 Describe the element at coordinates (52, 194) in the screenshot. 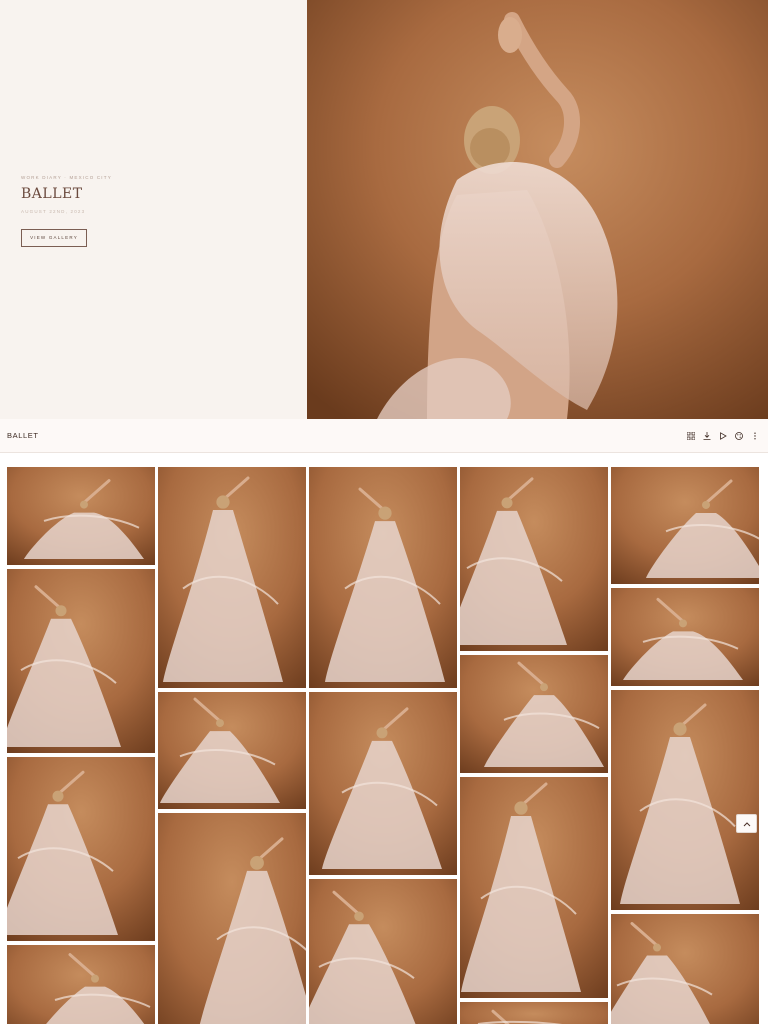

I see `hero-title: BALLET` at that location.